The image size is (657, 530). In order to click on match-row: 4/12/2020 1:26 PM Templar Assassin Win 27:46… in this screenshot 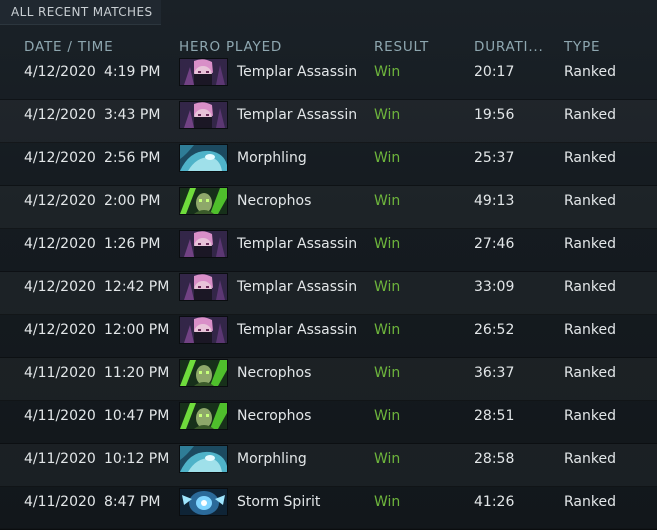, I will do `click(328, 250)`.